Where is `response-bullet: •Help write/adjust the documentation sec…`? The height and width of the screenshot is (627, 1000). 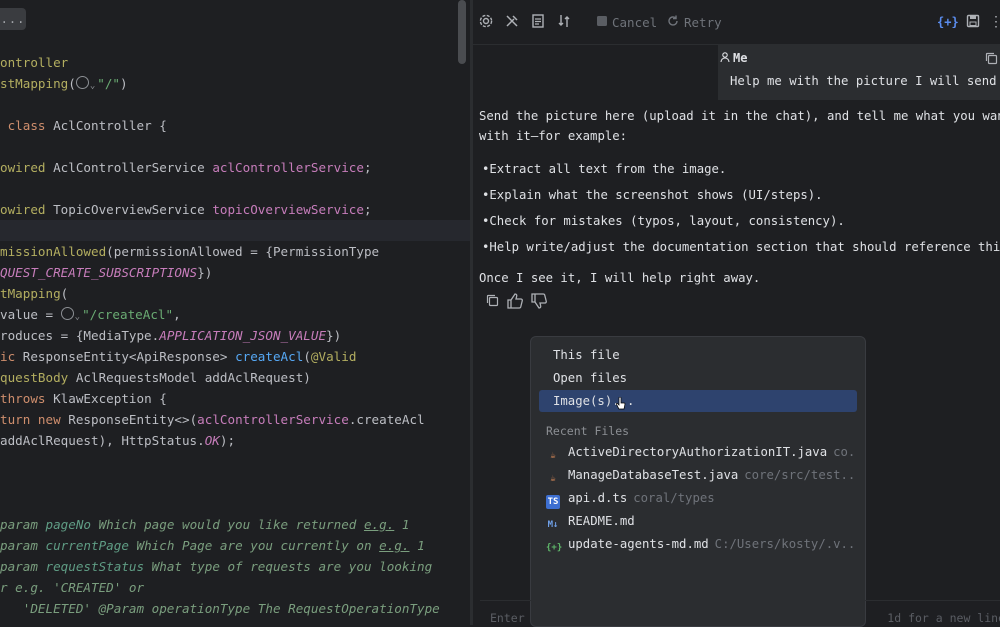
response-bullet: •Help write/adjust the documentation sec… is located at coordinates (741, 247).